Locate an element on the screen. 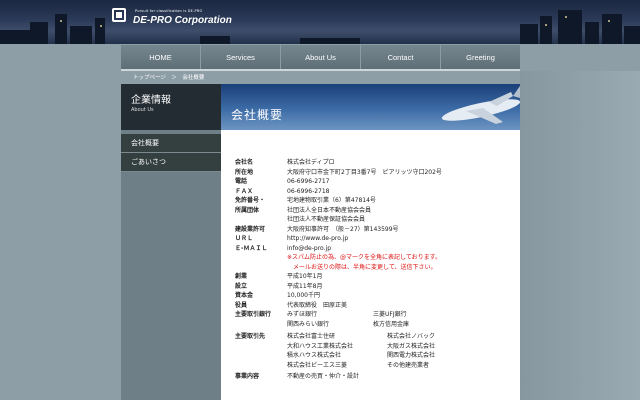  info-cell: その他建売業者 is located at coordinates (408, 365).